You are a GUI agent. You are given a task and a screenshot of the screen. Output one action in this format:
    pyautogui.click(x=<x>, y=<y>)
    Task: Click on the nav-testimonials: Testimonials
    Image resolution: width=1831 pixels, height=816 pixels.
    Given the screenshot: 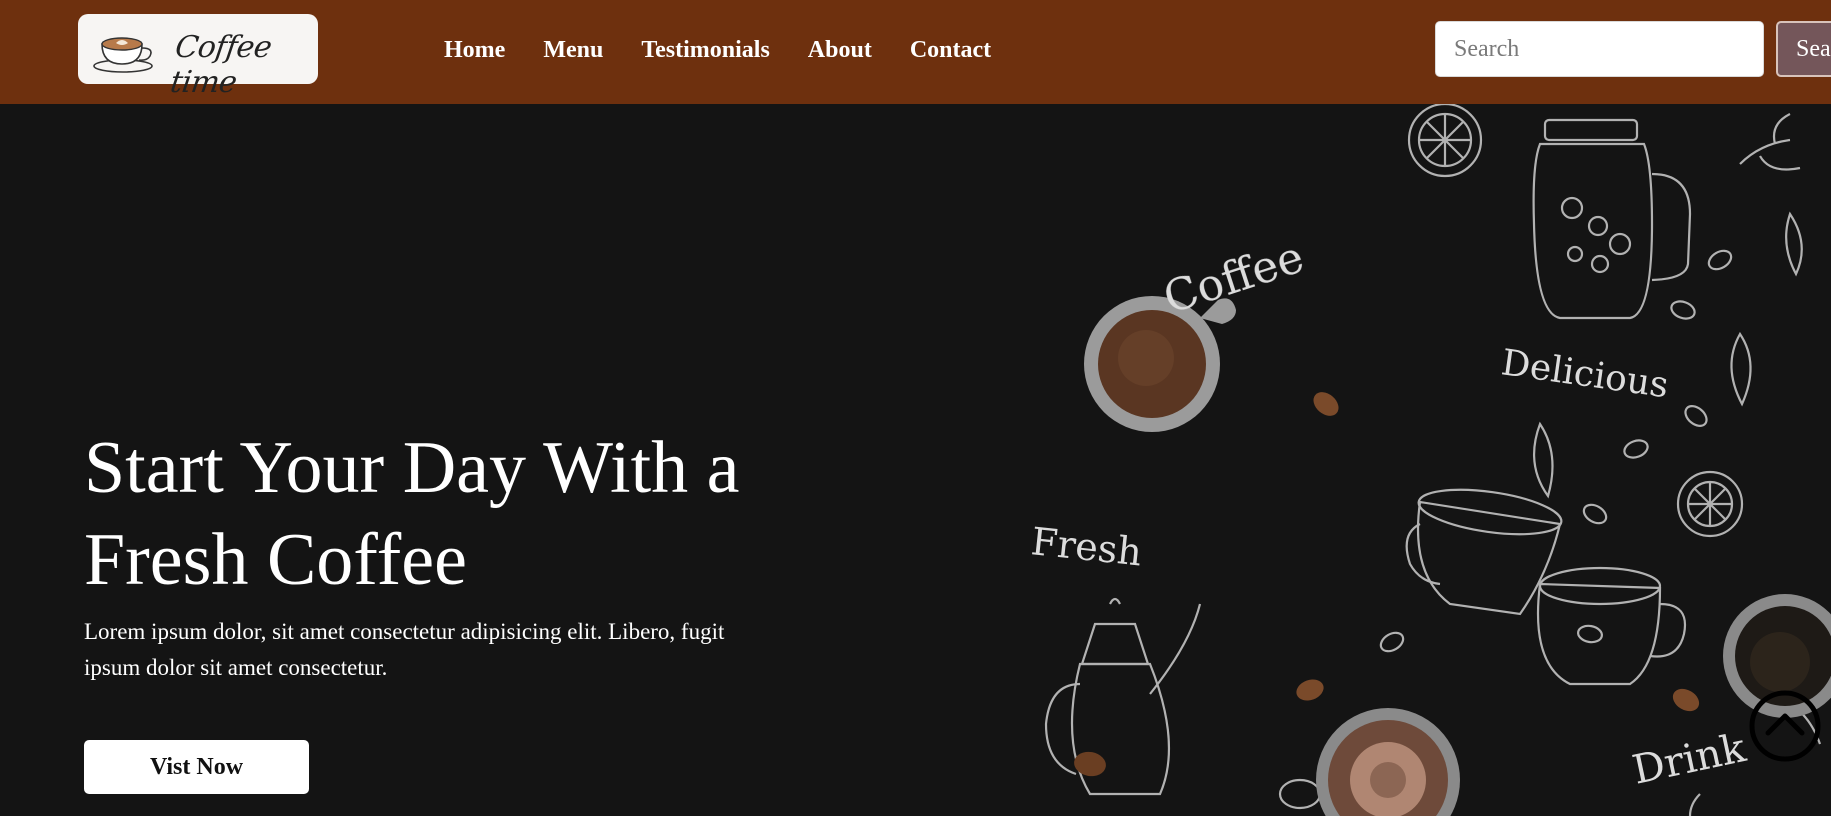 What is the action you would take?
    pyautogui.click(x=705, y=50)
    